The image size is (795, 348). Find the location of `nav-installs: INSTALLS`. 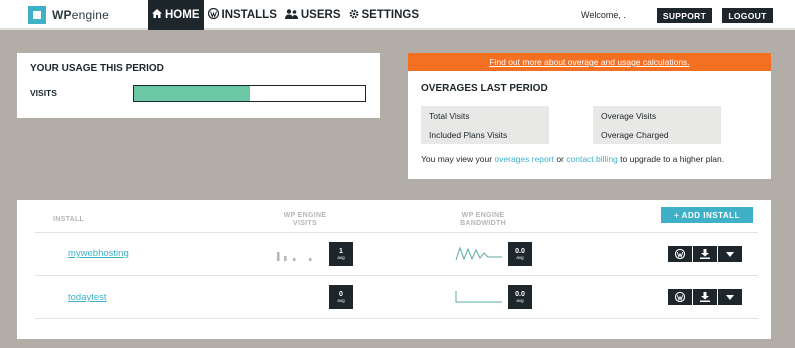

nav-installs: INSTALLS is located at coordinates (242, 15).